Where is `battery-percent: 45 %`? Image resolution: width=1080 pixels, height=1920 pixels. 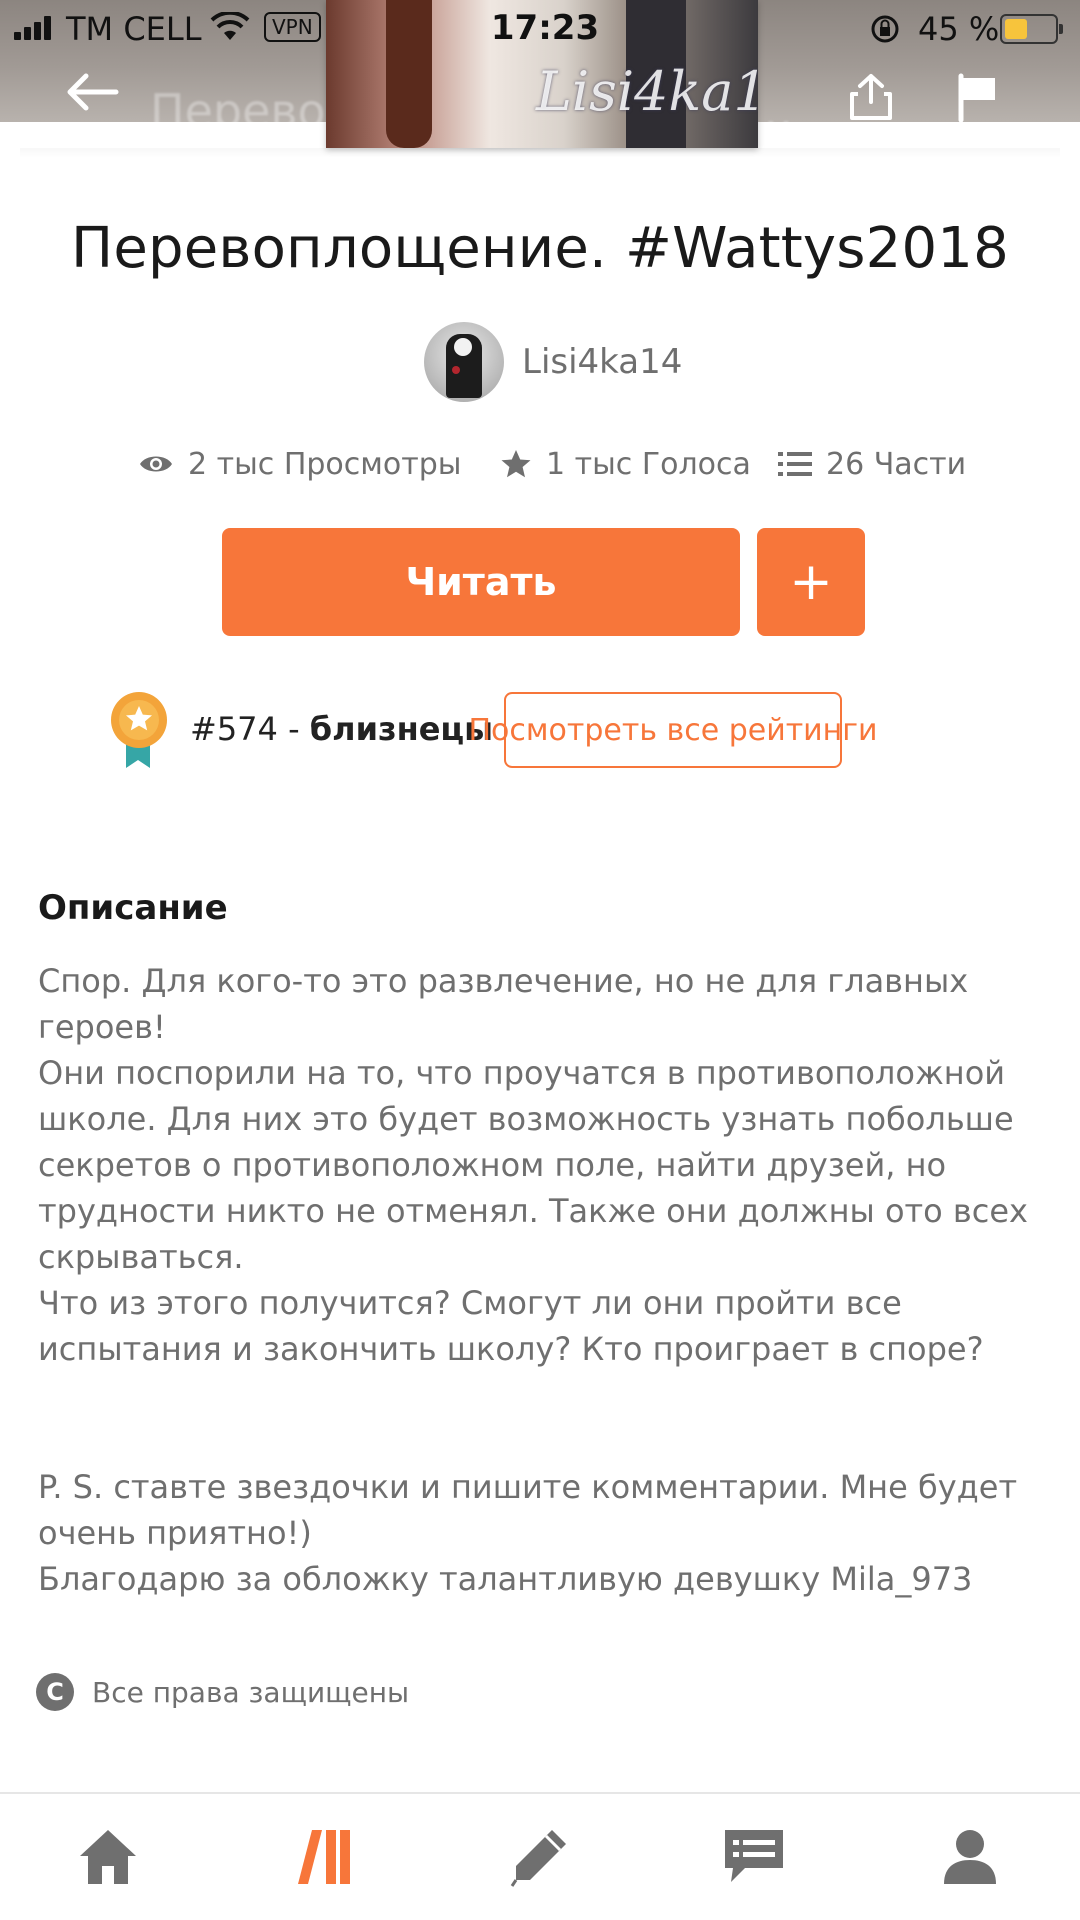
battery-percent: 45 % is located at coordinates (959, 29).